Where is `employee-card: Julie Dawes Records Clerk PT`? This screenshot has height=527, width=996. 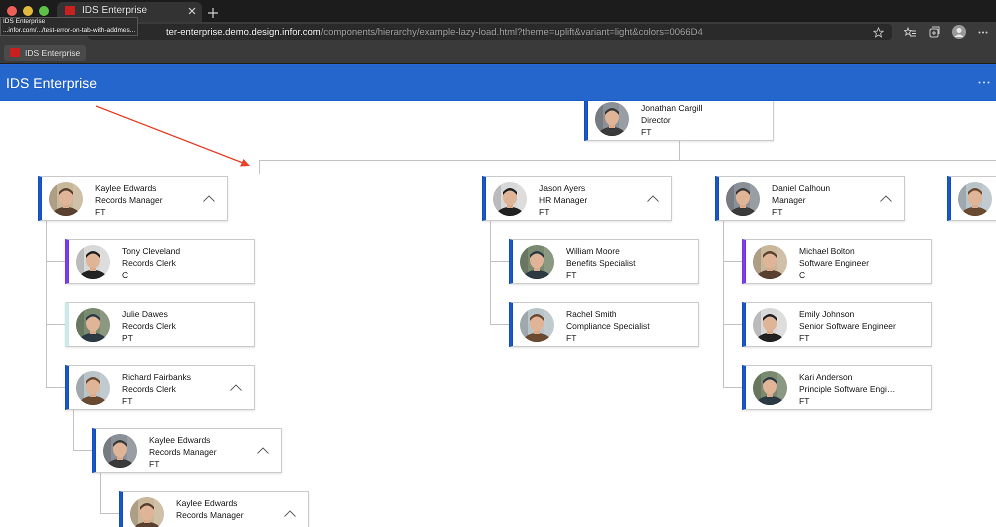
employee-card: Julie Dawes Records Clerk PT is located at coordinates (160, 324).